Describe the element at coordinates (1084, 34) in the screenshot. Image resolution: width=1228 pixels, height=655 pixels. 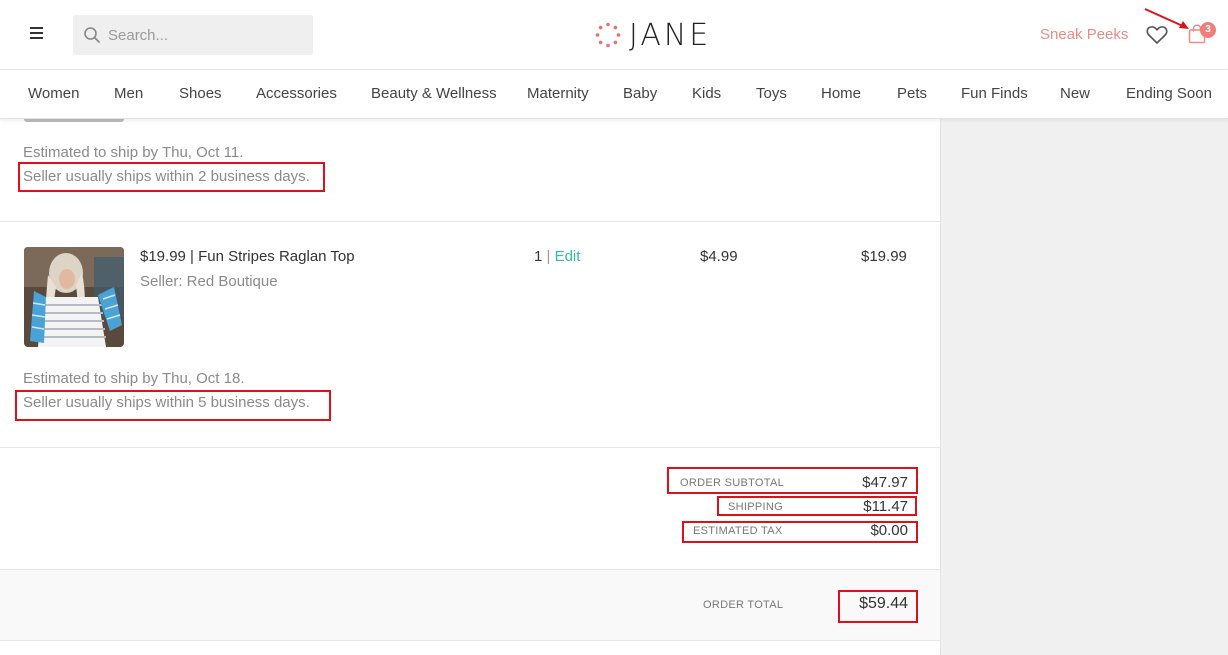
I see `sneak-peeks-link: Sneak Peeks` at that location.